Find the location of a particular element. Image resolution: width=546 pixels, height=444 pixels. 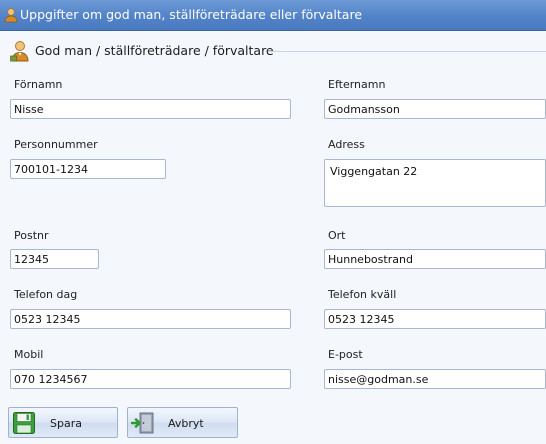

lastname-label: Efternamn is located at coordinates (357, 84).